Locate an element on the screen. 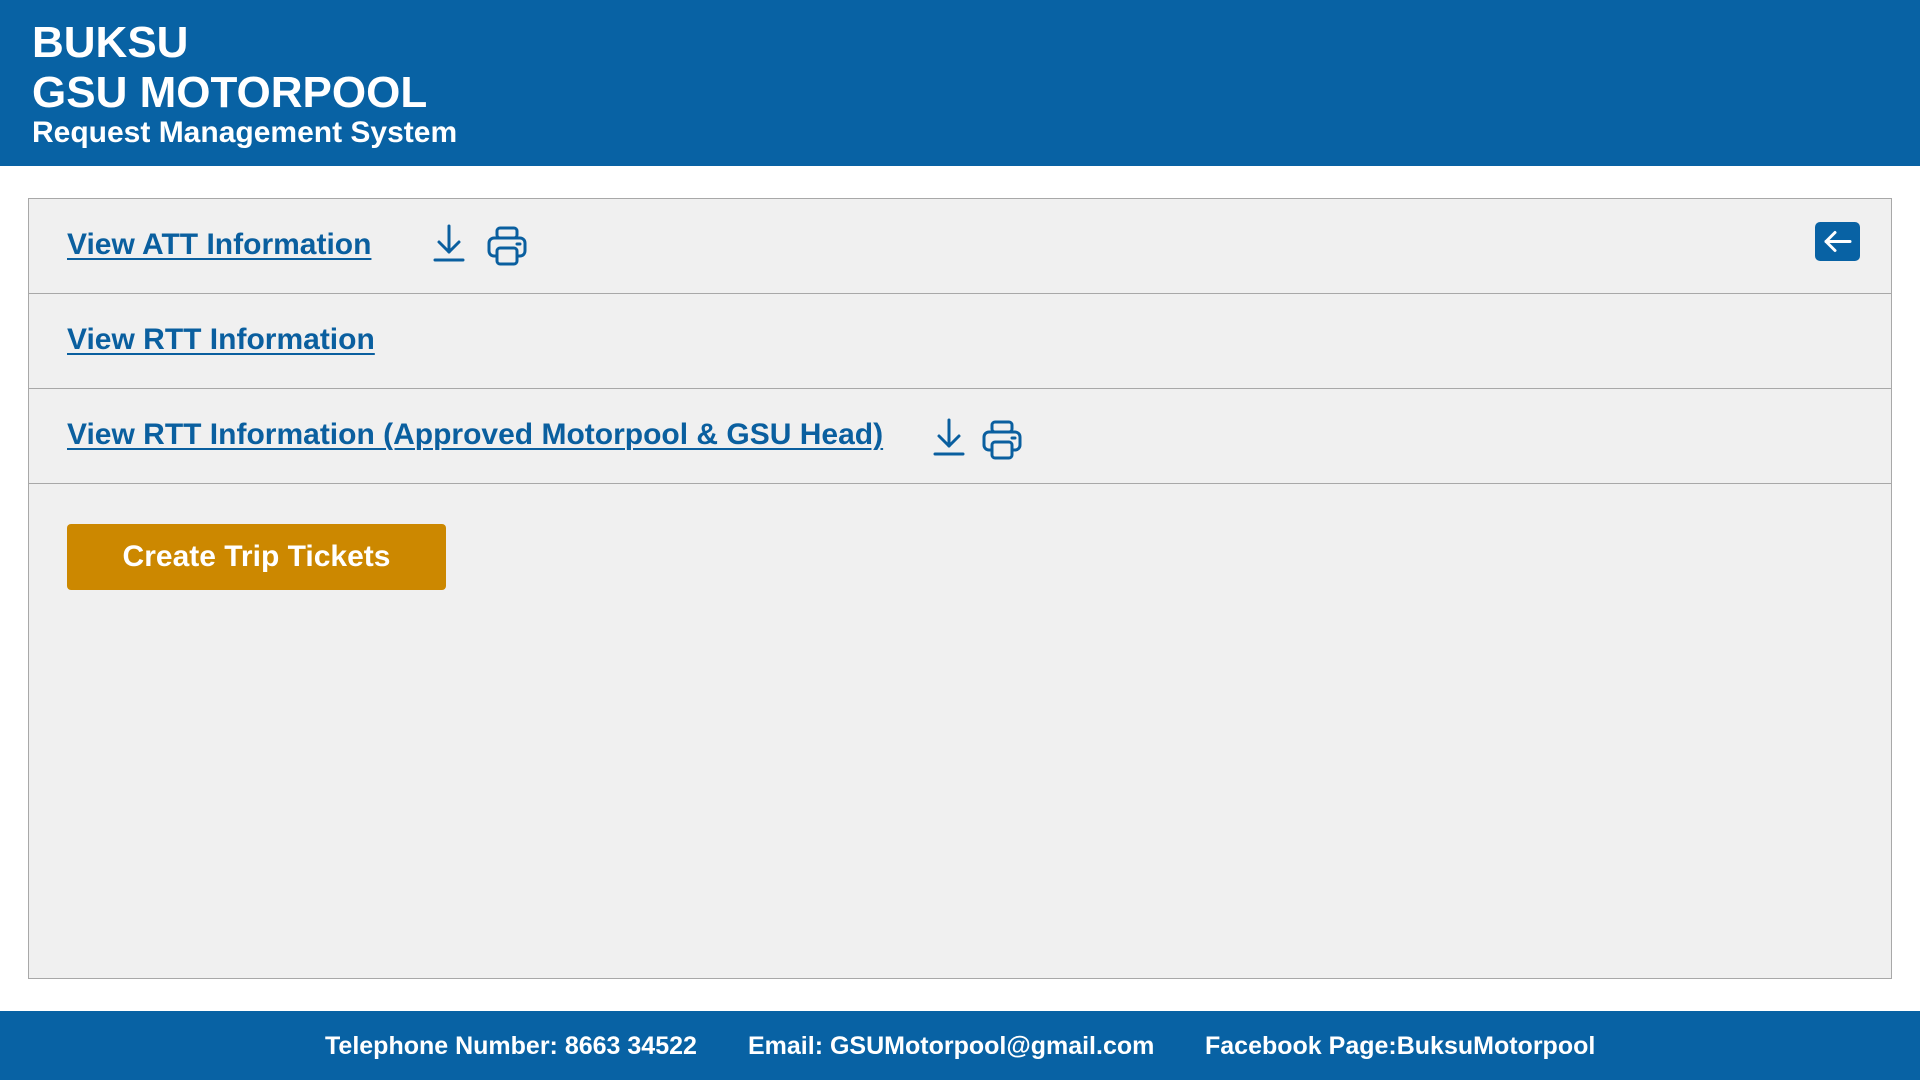  footer-email: Email: GSUMotorpool@gmail.com is located at coordinates (951, 1046).